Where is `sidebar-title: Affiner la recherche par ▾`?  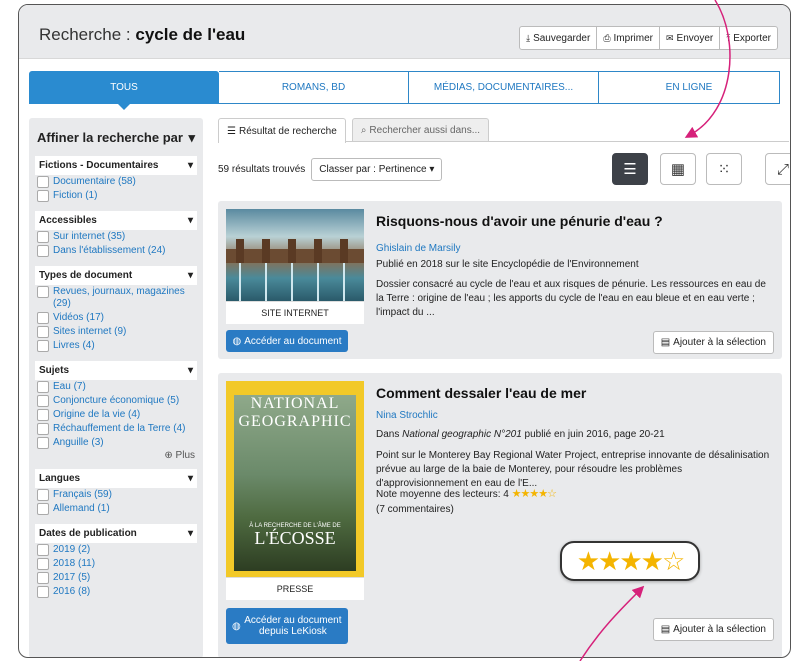
sidebar-title: Affiner la recherche par ▾ is located at coordinates (116, 138).